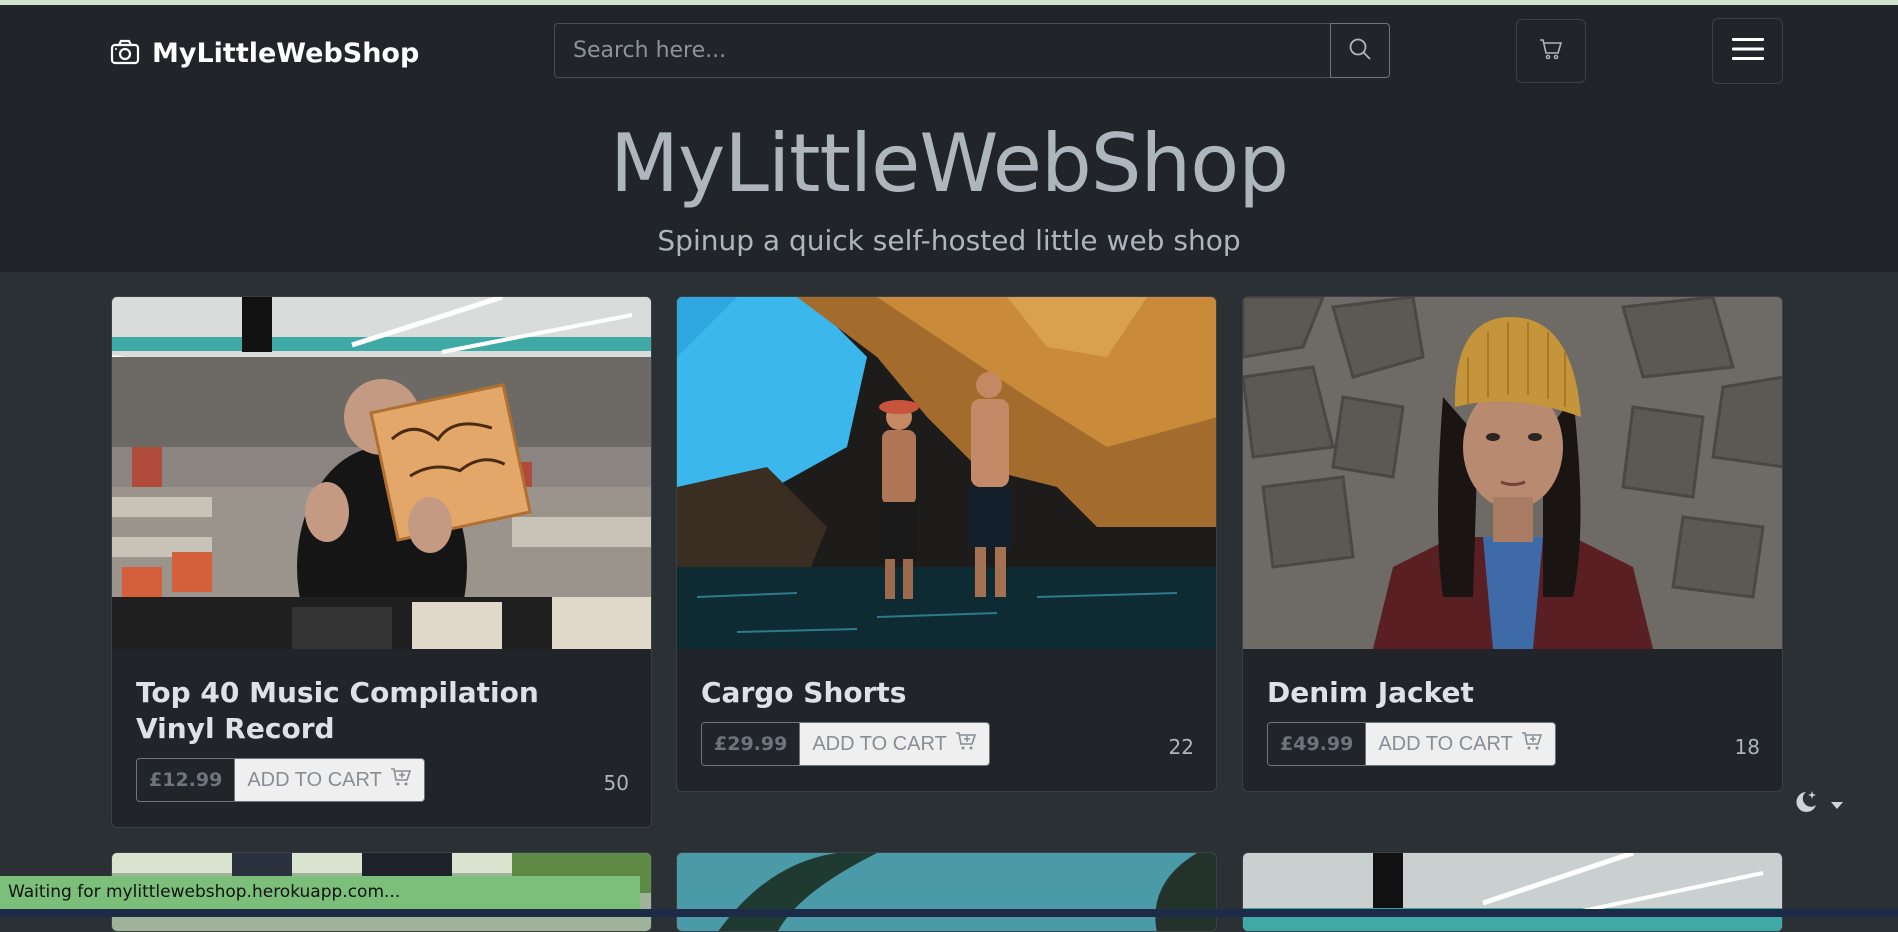 This screenshot has height=932, width=1898. What do you see at coordinates (1317, 744) in the screenshot?
I see `price-label: £49.99` at bounding box center [1317, 744].